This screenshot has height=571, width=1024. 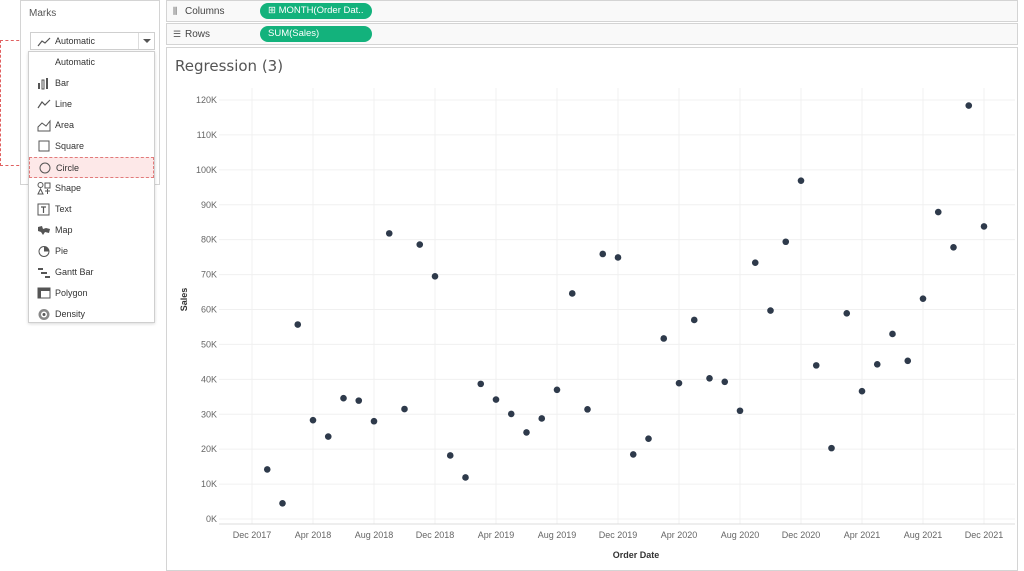 What do you see at coordinates (91, 62) in the screenshot?
I see `menu-item-automatic: Automatic` at bounding box center [91, 62].